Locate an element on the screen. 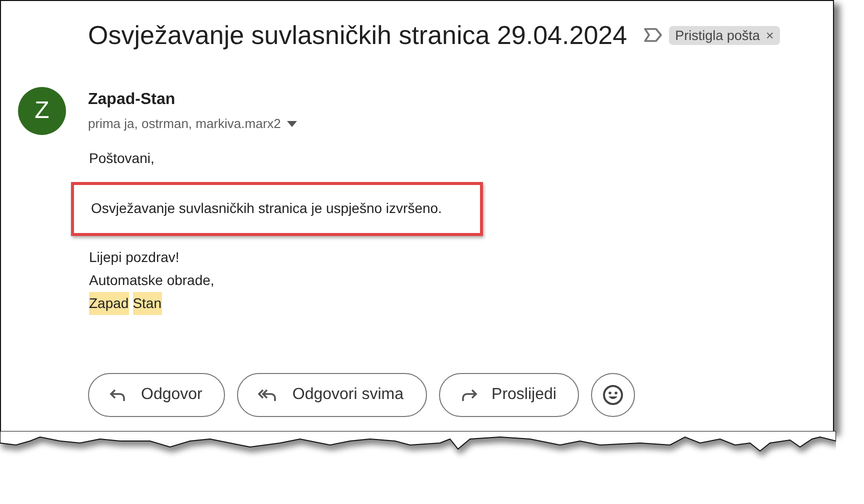 The image size is (864, 504). forward-icon is located at coordinates (469, 395).